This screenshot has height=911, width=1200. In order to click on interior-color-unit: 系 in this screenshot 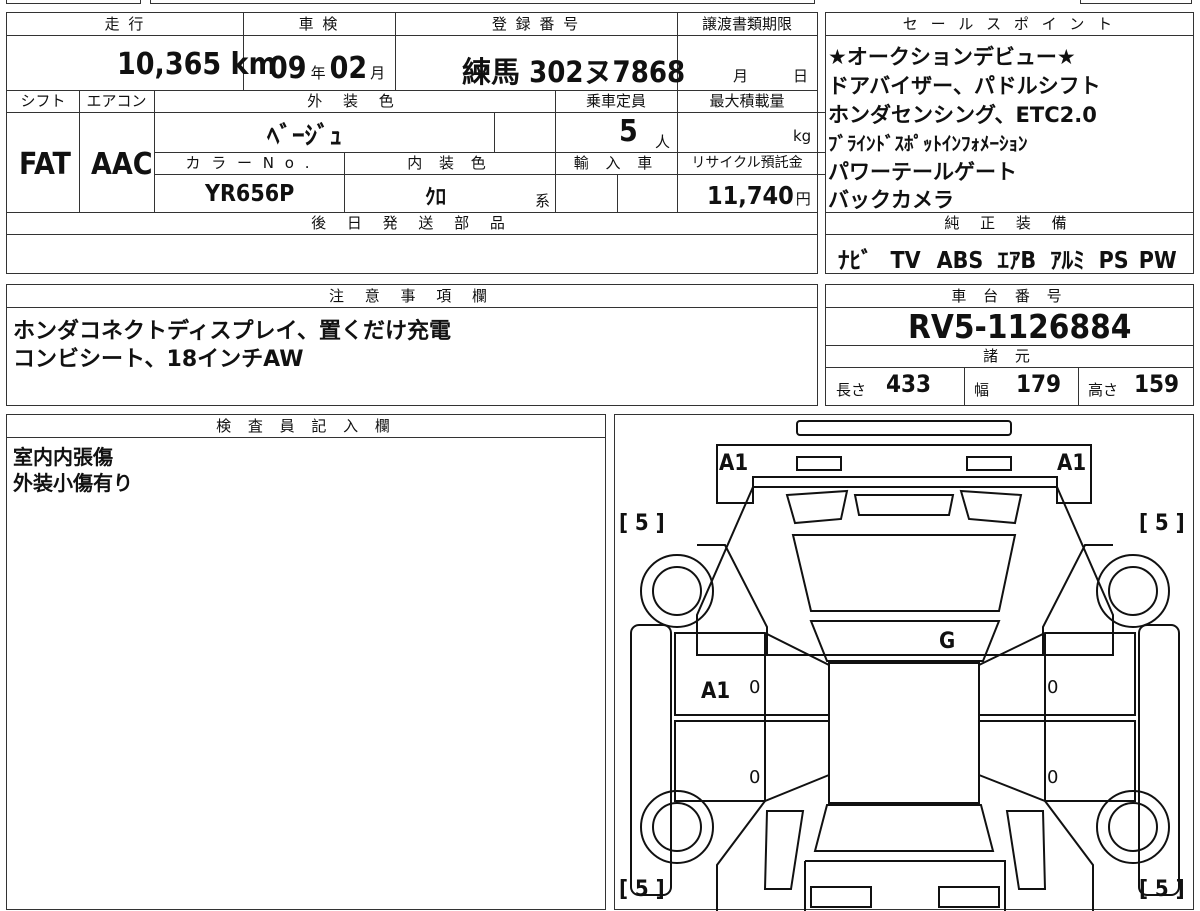, I will do `click(543, 201)`.